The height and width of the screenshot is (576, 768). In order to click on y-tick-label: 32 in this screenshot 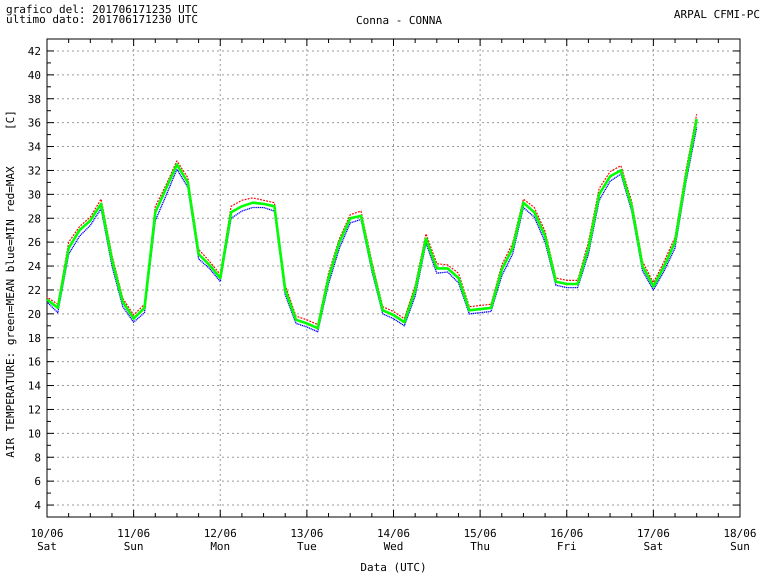, I will do `click(34, 171)`.